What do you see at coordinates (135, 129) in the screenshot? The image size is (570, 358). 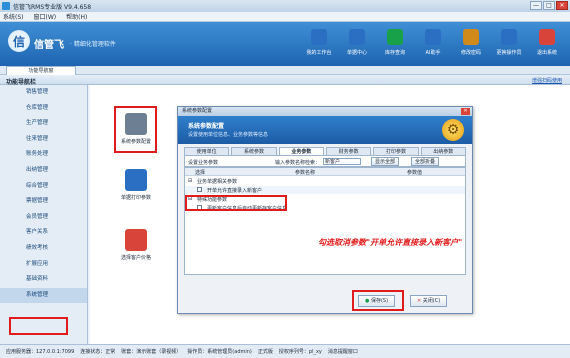 I see `highlight-tile` at bounding box center [135, 129].